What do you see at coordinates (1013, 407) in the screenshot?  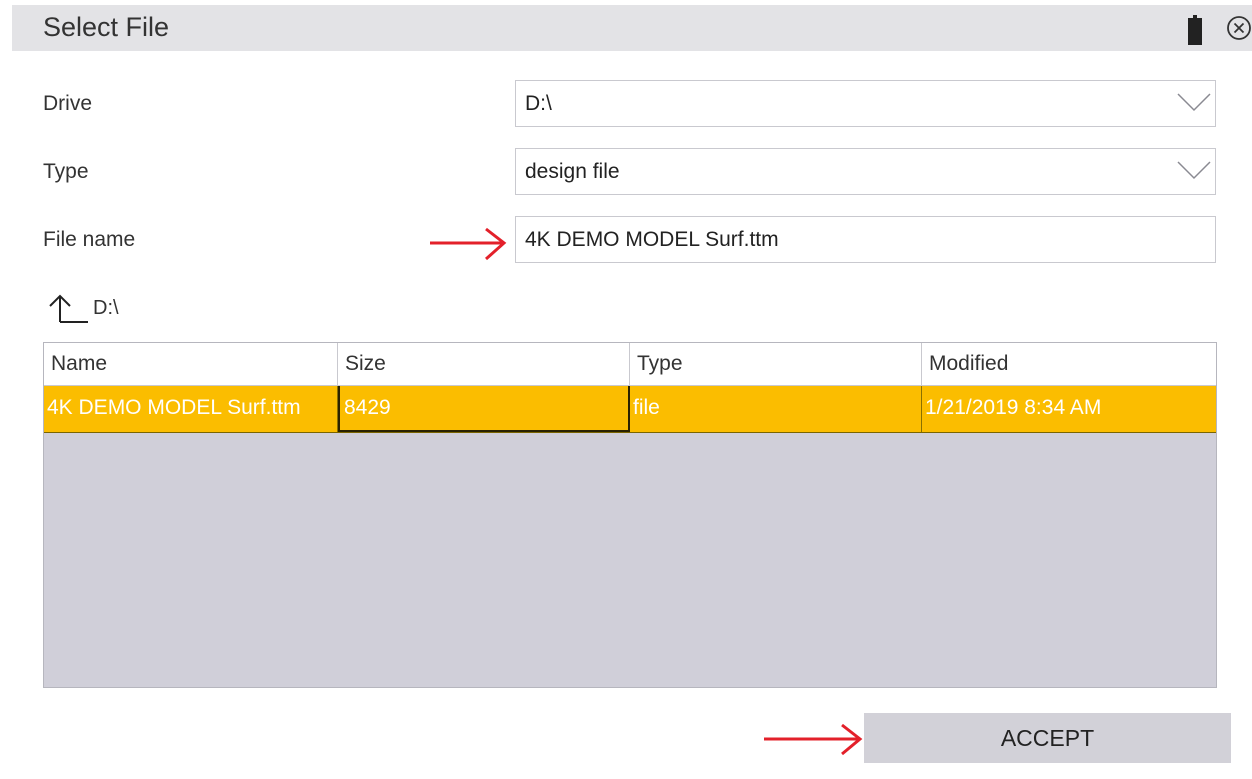 I see `cell-modified: 1/21/2019 8:34 AM` at bounding box center [1013, 407].